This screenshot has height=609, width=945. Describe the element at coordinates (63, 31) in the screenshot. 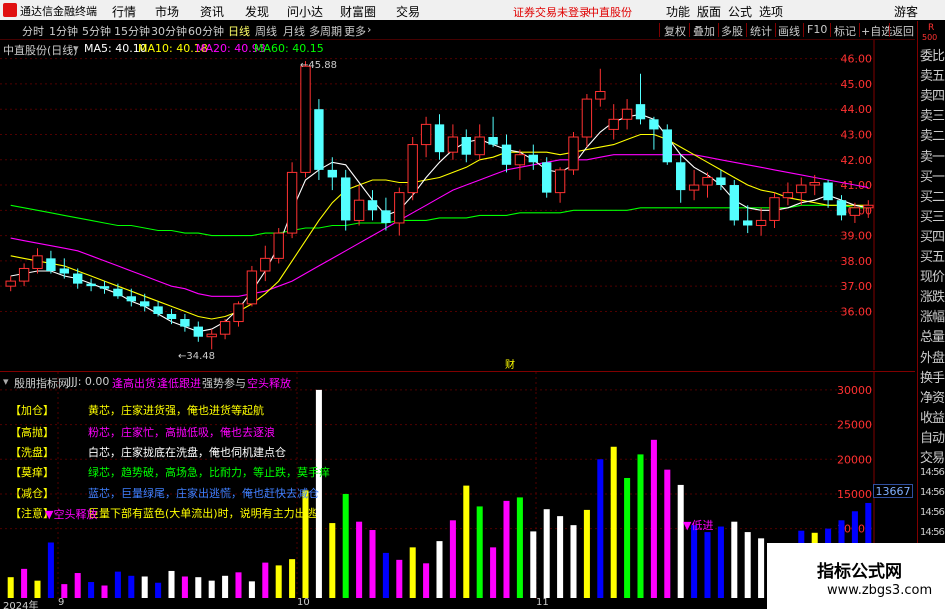

I see `period-tab-1min: 1分钟` at that location.